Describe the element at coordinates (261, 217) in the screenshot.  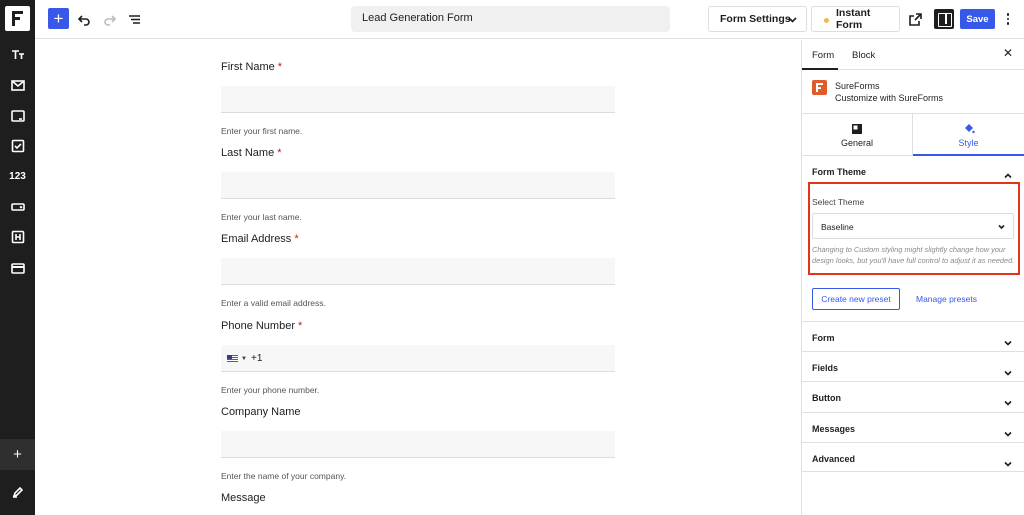
I see `field-help-text: Enter your last name.` at that location.